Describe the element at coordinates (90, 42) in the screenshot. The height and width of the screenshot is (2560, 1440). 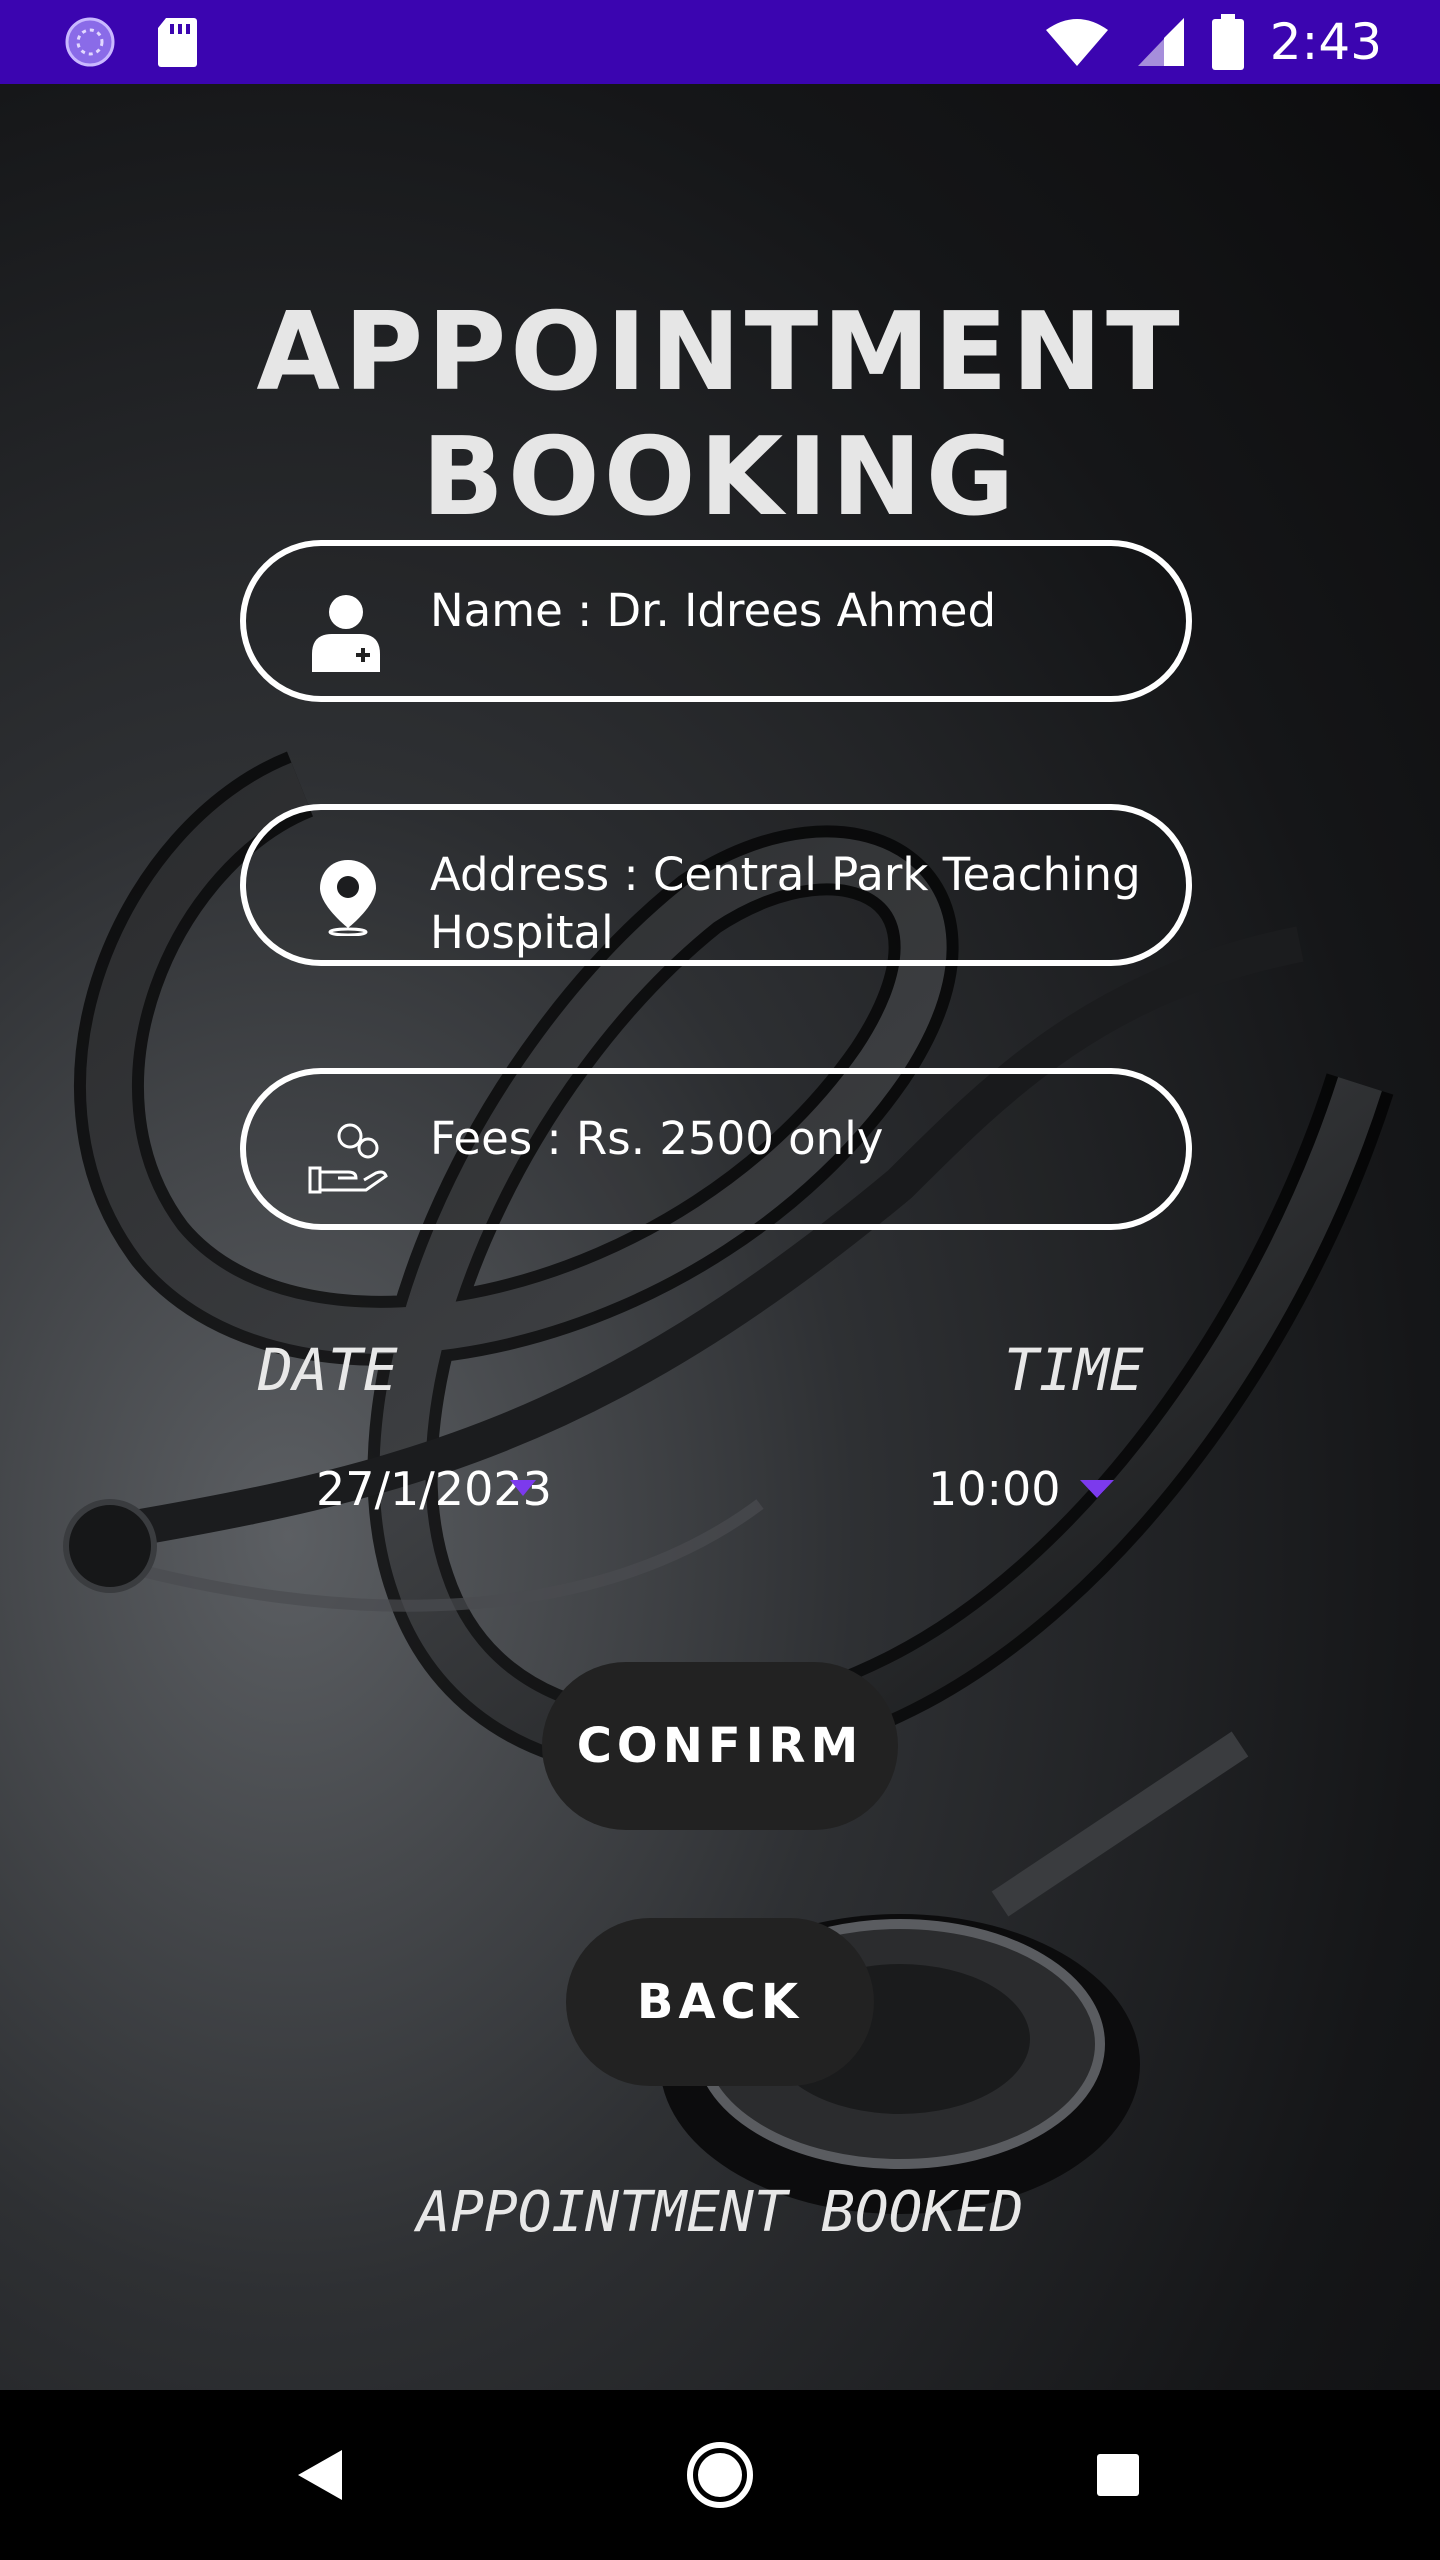
I see `loading-icon` at that location.